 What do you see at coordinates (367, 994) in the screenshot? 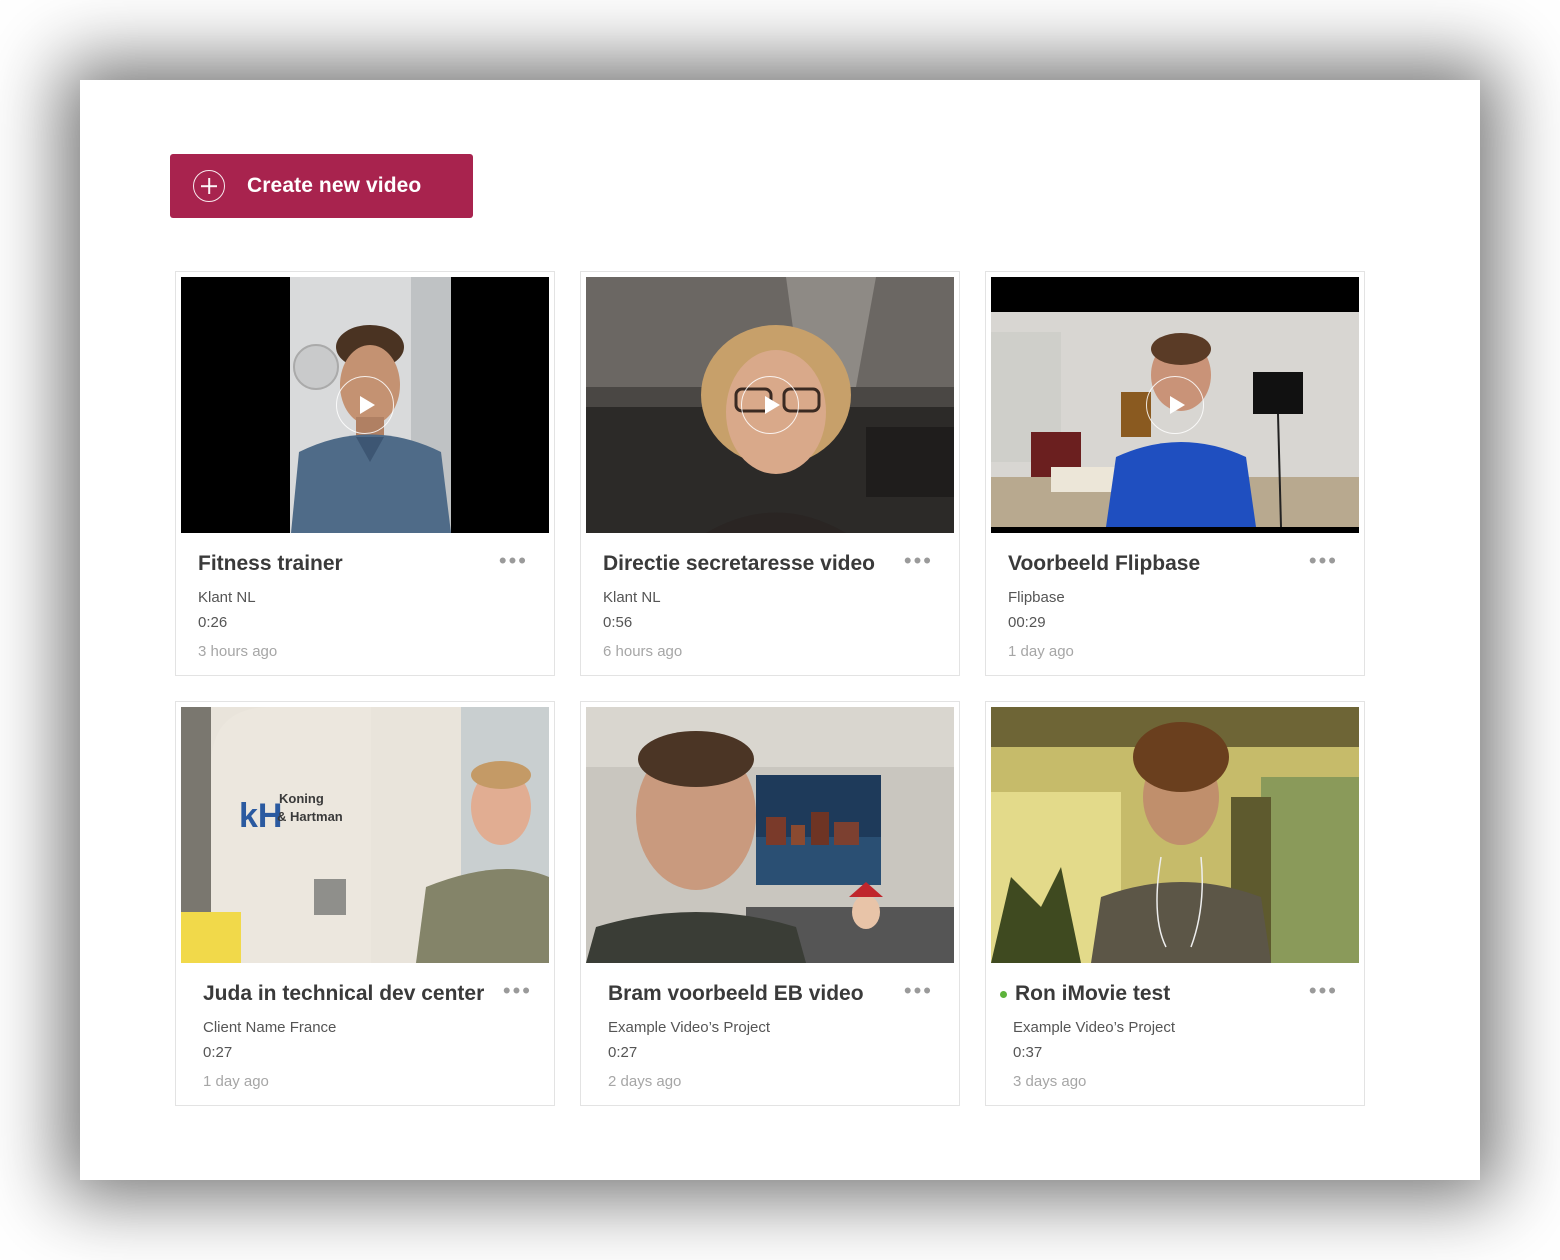
I see `video-title: Juda in technical dev center` at bounding box center [367, 994].